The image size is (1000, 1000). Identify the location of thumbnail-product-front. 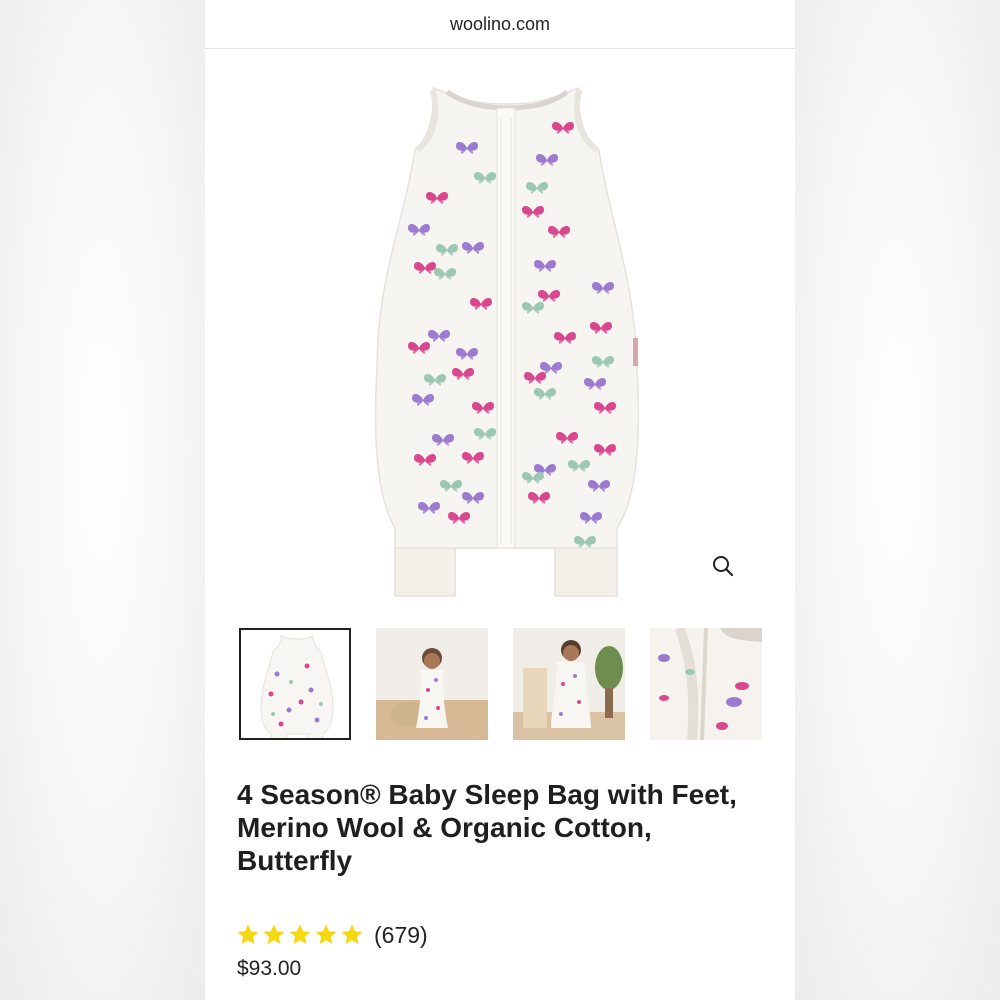
(295, 684).